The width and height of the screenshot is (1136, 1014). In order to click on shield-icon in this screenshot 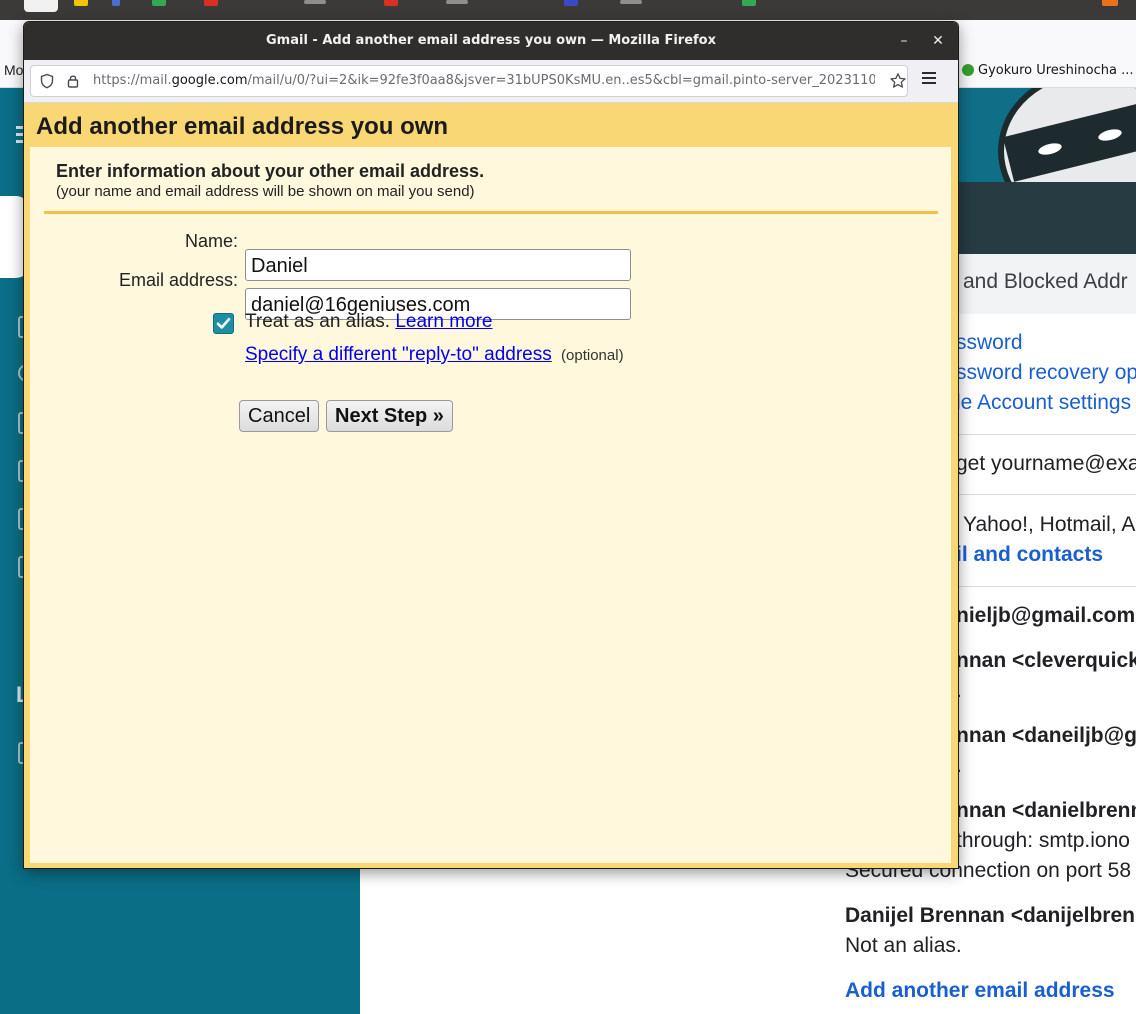, I will do `click(47, 81)`.